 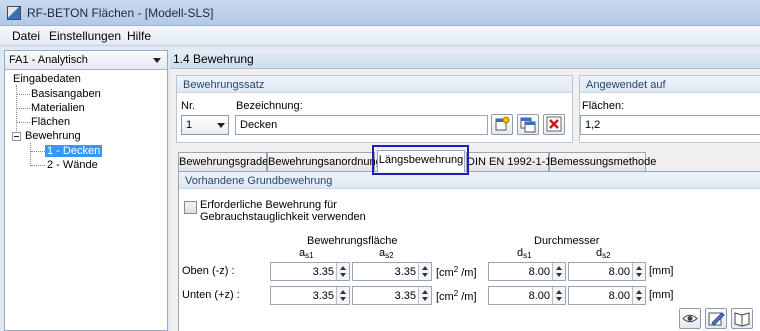 I want to click on tree-1-decken: 1 - Decken, so click(x=74, y=151).